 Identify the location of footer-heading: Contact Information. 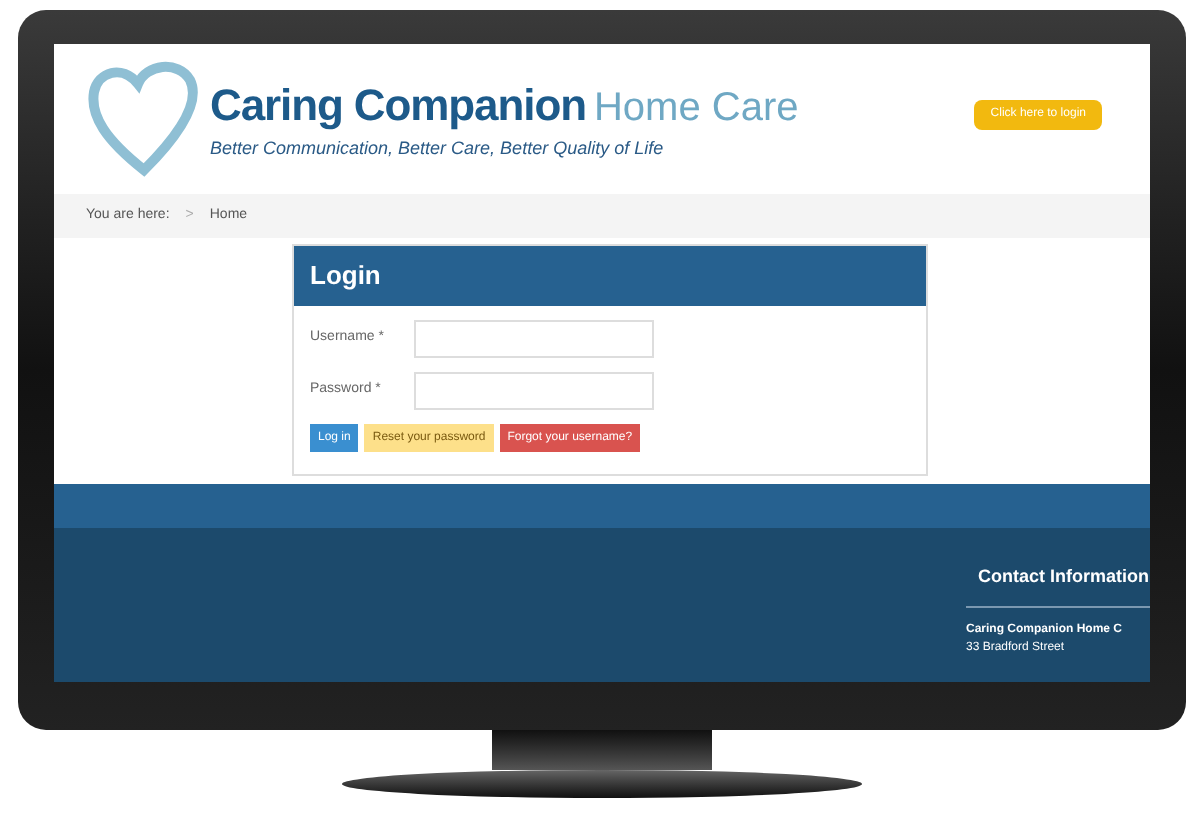
(1063, 577).